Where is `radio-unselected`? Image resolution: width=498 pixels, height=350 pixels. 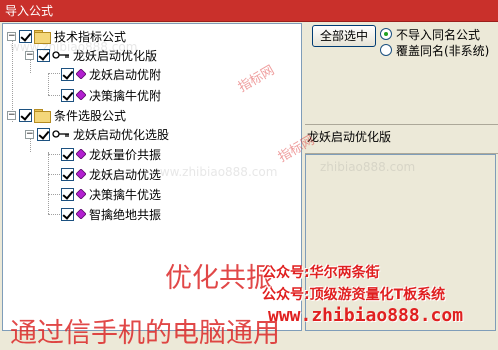
radio-unselected is located at coordinates (386, 50).